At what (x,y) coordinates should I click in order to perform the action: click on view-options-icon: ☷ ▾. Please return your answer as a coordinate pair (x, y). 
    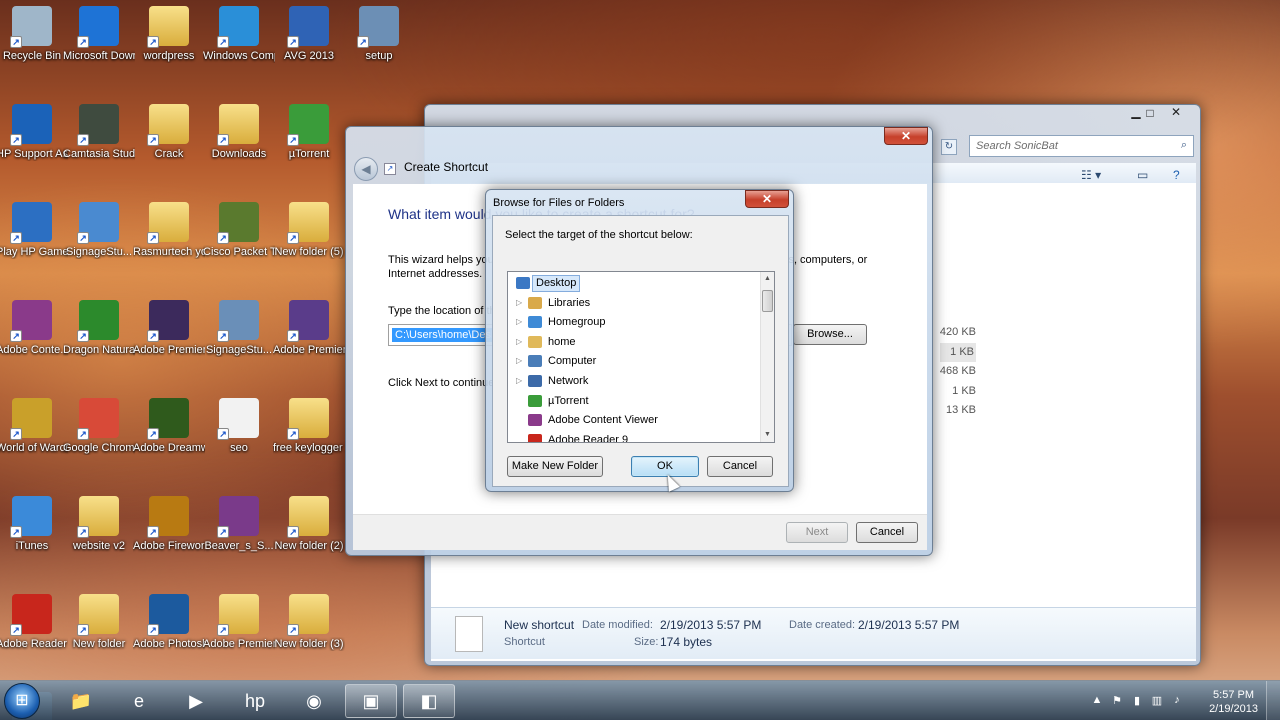
    Looking at the image, I should click on (1091, 175).